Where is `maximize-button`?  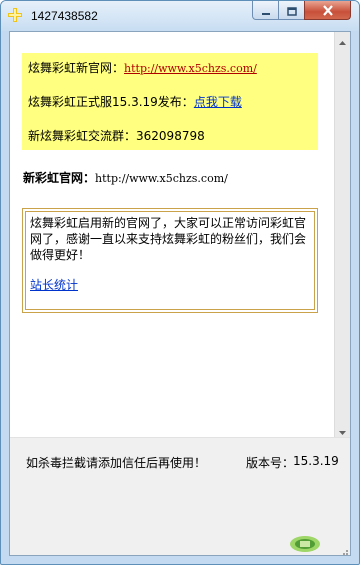 maximize-button is located at coordinates (291, 10).